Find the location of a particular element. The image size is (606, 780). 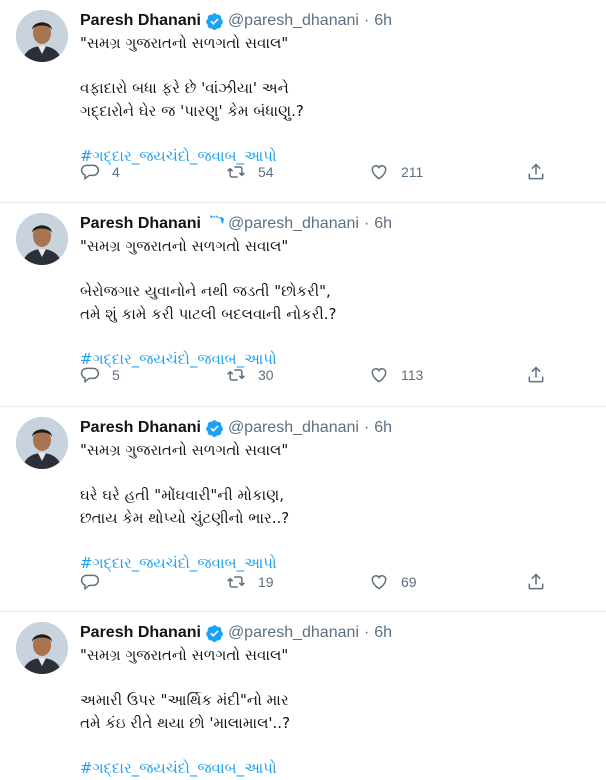

reply-button is located at coordinates (96, 582).